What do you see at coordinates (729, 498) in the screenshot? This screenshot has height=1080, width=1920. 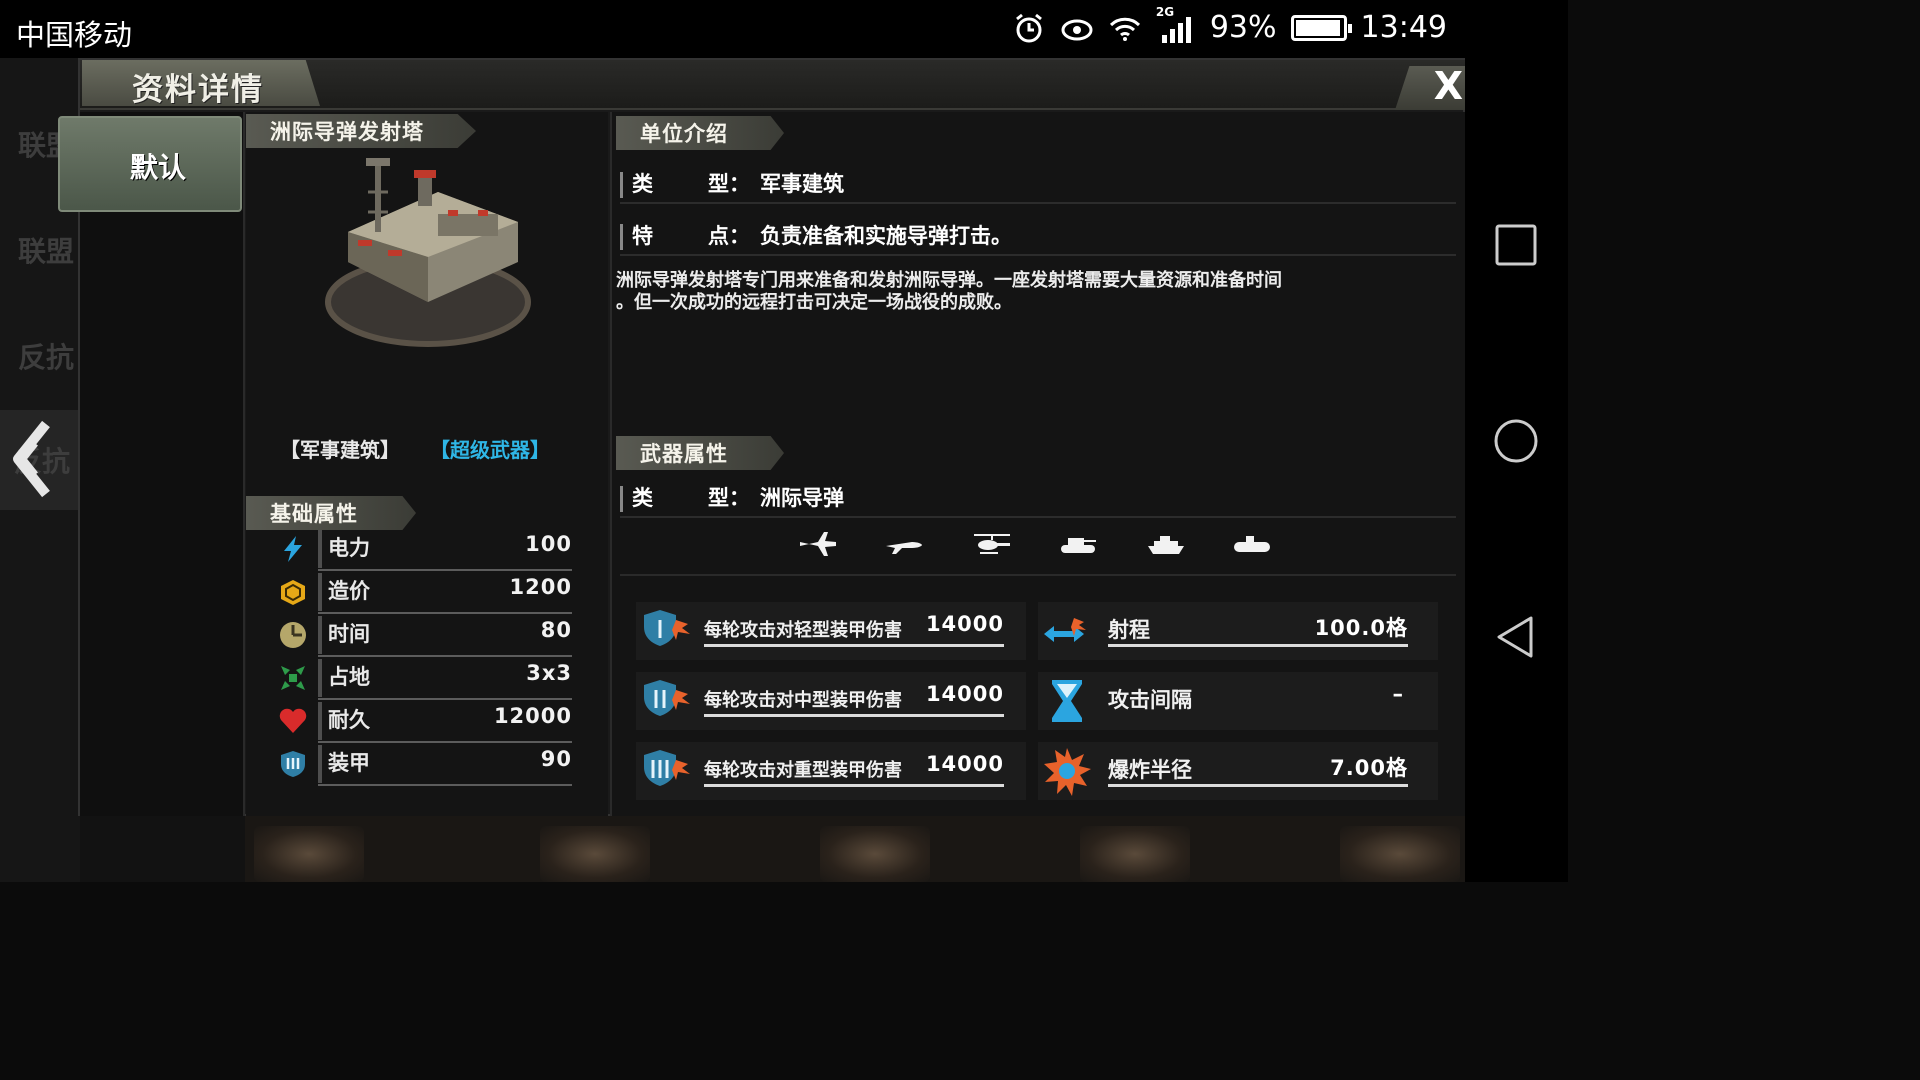 I see `weapon-type-key-b: 型：` at bounding box center [729, 498].